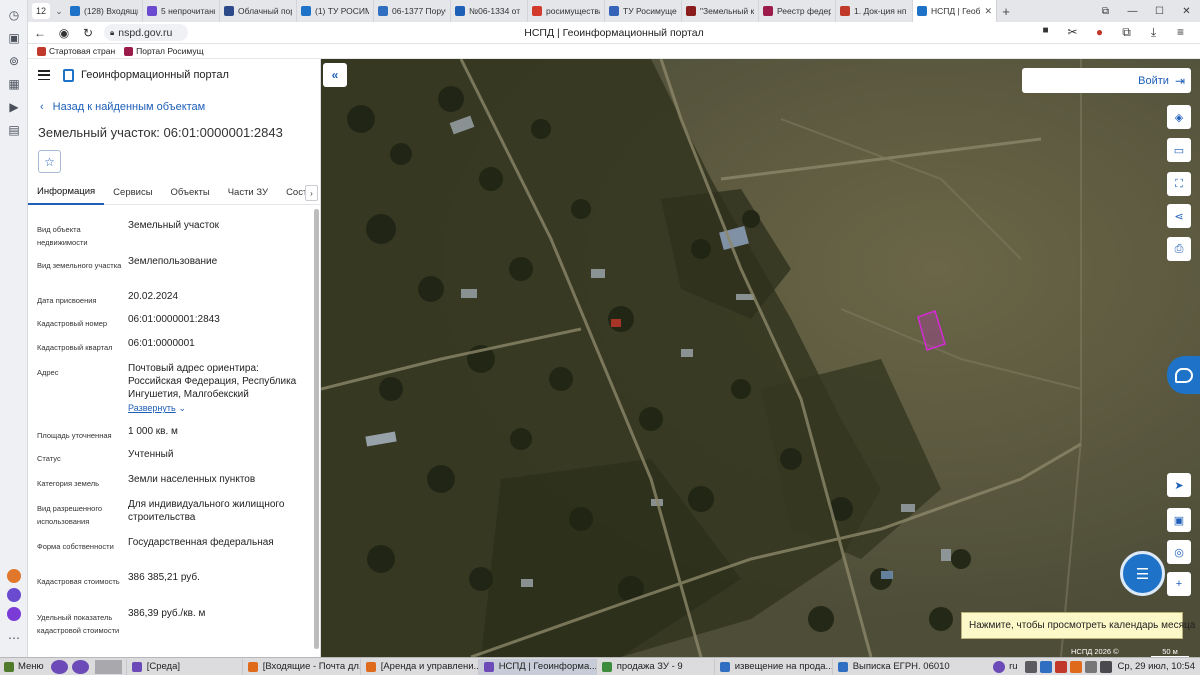  What do you see at coordinates (14, 129) in the screenshot?
I see `reader-icon: ▤` at bounding box center [14, 129].